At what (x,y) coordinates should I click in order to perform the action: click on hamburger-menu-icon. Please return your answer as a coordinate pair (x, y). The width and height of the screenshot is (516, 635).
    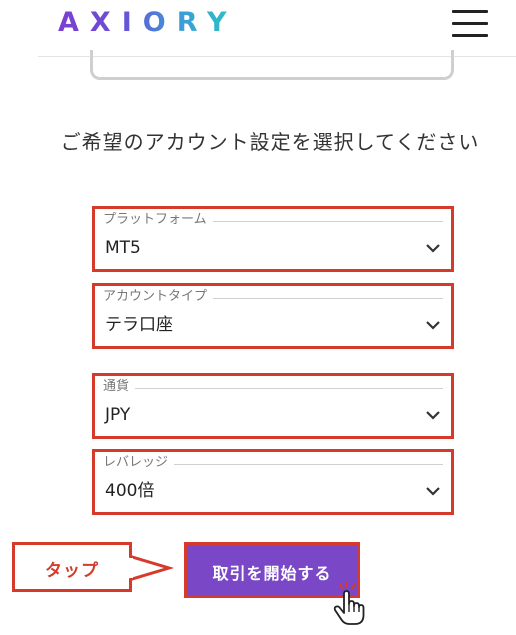
    Looking at the image, I should click on (470, 24).